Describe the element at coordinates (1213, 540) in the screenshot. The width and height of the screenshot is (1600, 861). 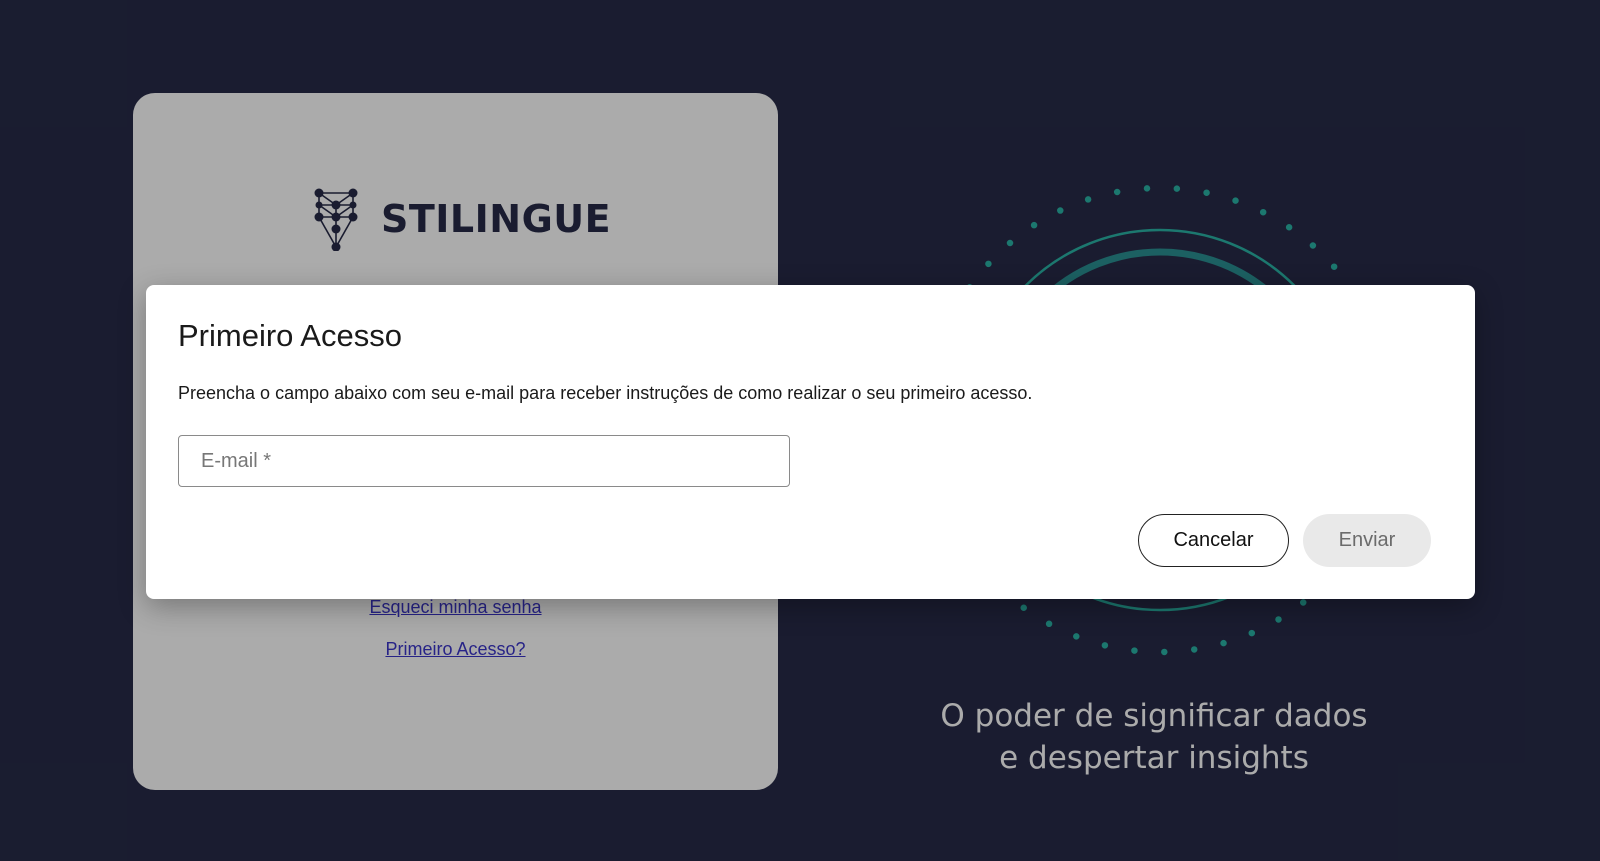
I see `cancel-button: Cancelar` at that location.